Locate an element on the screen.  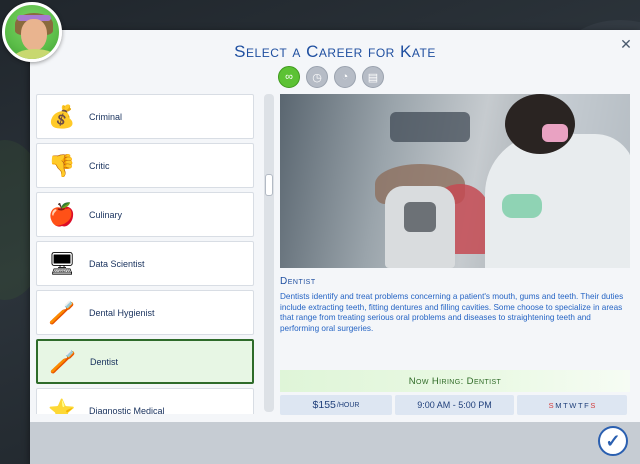
work-day-letter: F is located at coordinates (586, 405).